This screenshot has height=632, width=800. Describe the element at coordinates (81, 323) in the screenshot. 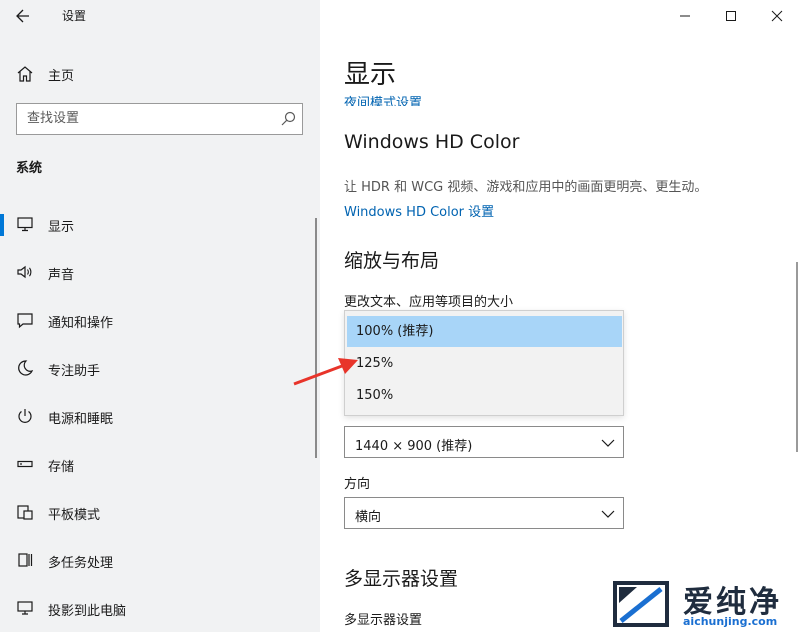

I see `sidebar-item-label: 通知和操作` at that location.